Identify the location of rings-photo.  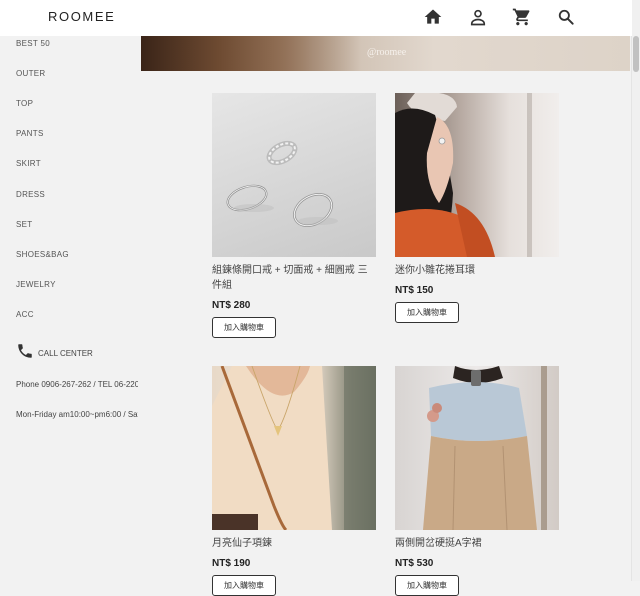
(282, 184).